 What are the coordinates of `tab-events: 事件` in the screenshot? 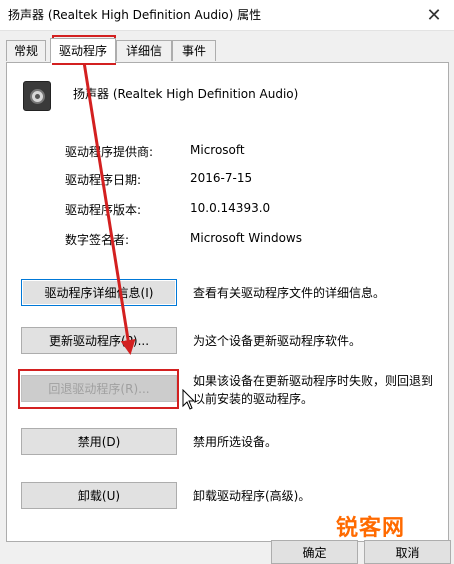 It's located at (194, 50).